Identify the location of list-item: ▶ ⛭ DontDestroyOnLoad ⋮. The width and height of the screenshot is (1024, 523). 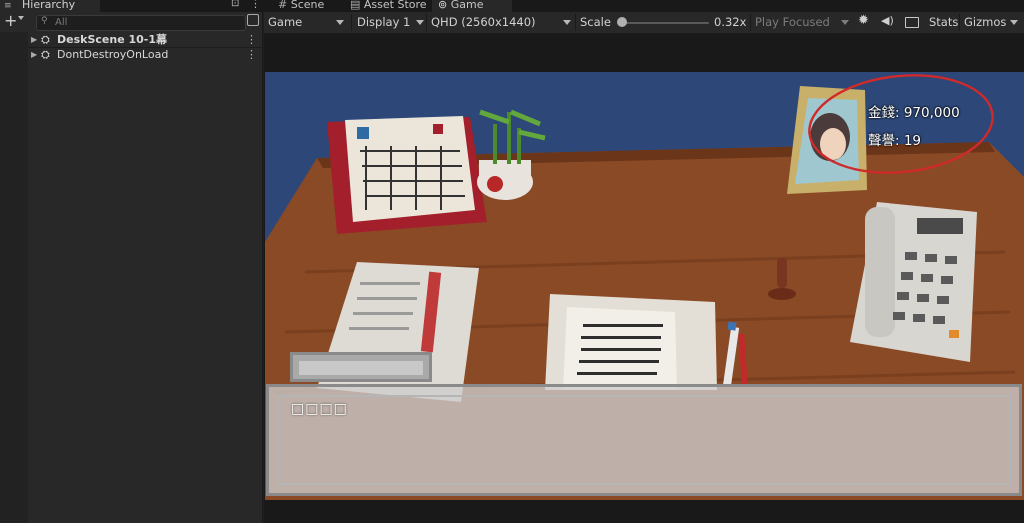
(145, 55).